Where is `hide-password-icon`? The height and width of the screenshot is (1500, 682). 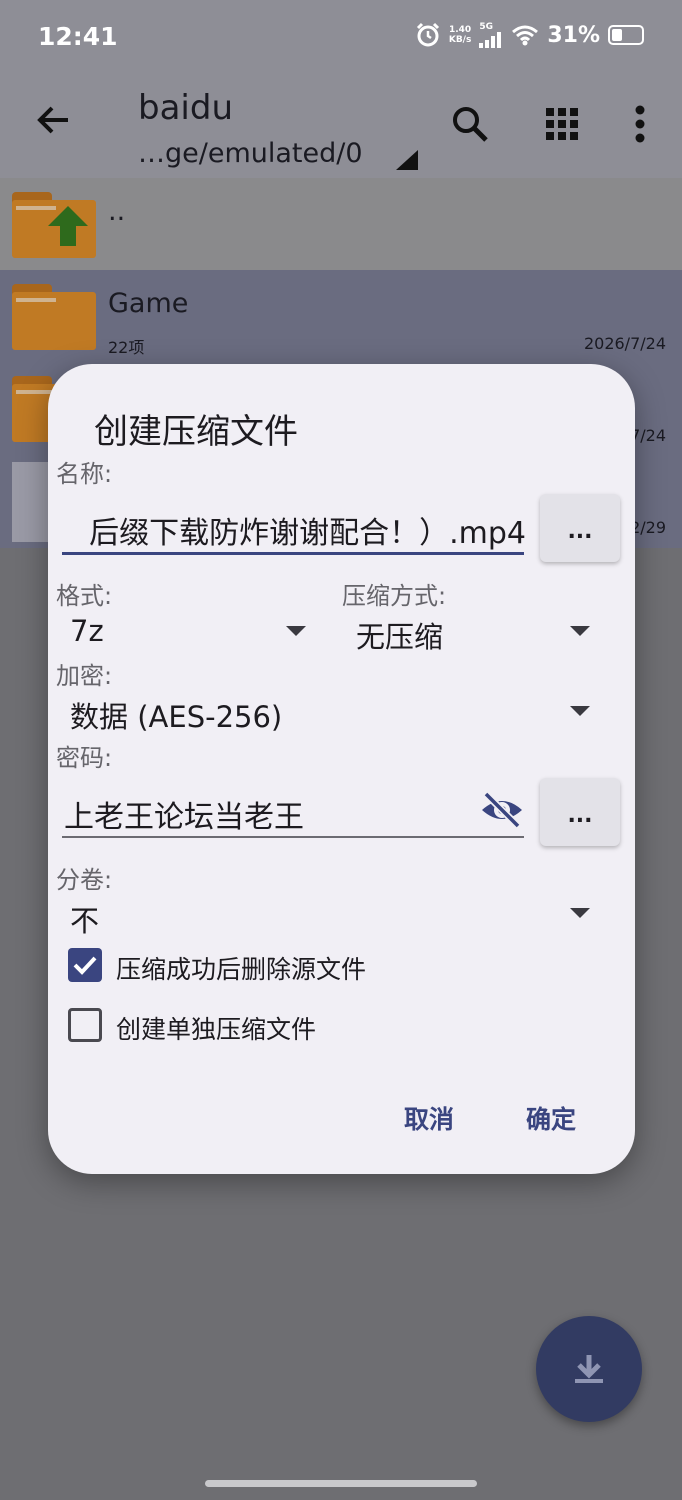 hide-password-icon is located at coordinates (502, 810).